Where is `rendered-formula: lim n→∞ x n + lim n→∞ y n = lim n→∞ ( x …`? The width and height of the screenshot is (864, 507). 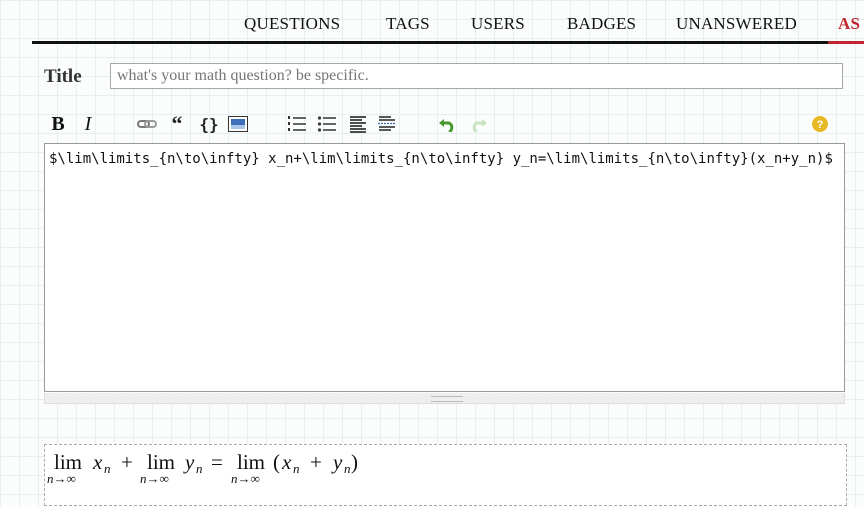
rendered-formula: lim n→∞ x n + lim n→∞ y n = lim n→∞ ( x … is located at coordinates (202, 468).